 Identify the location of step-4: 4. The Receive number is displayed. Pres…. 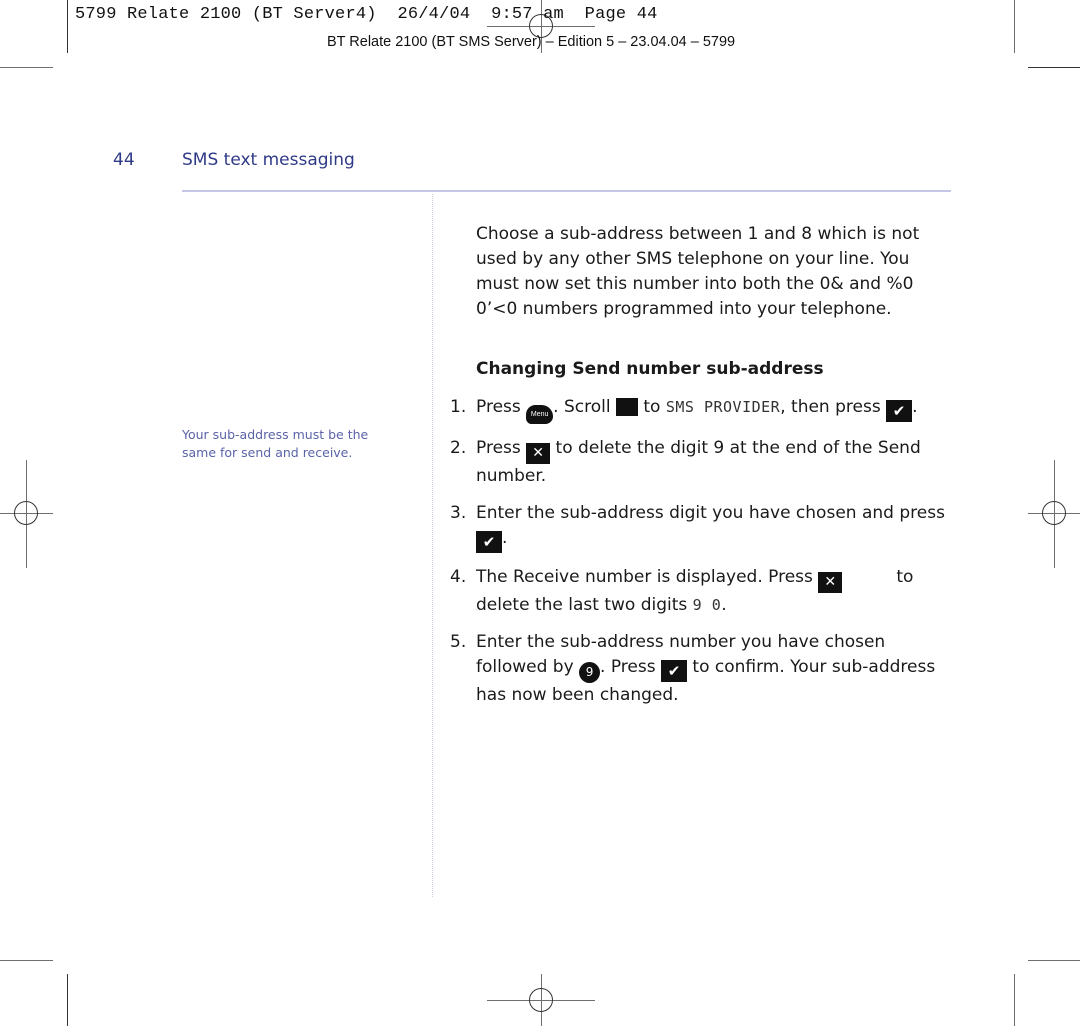
(703, 591).